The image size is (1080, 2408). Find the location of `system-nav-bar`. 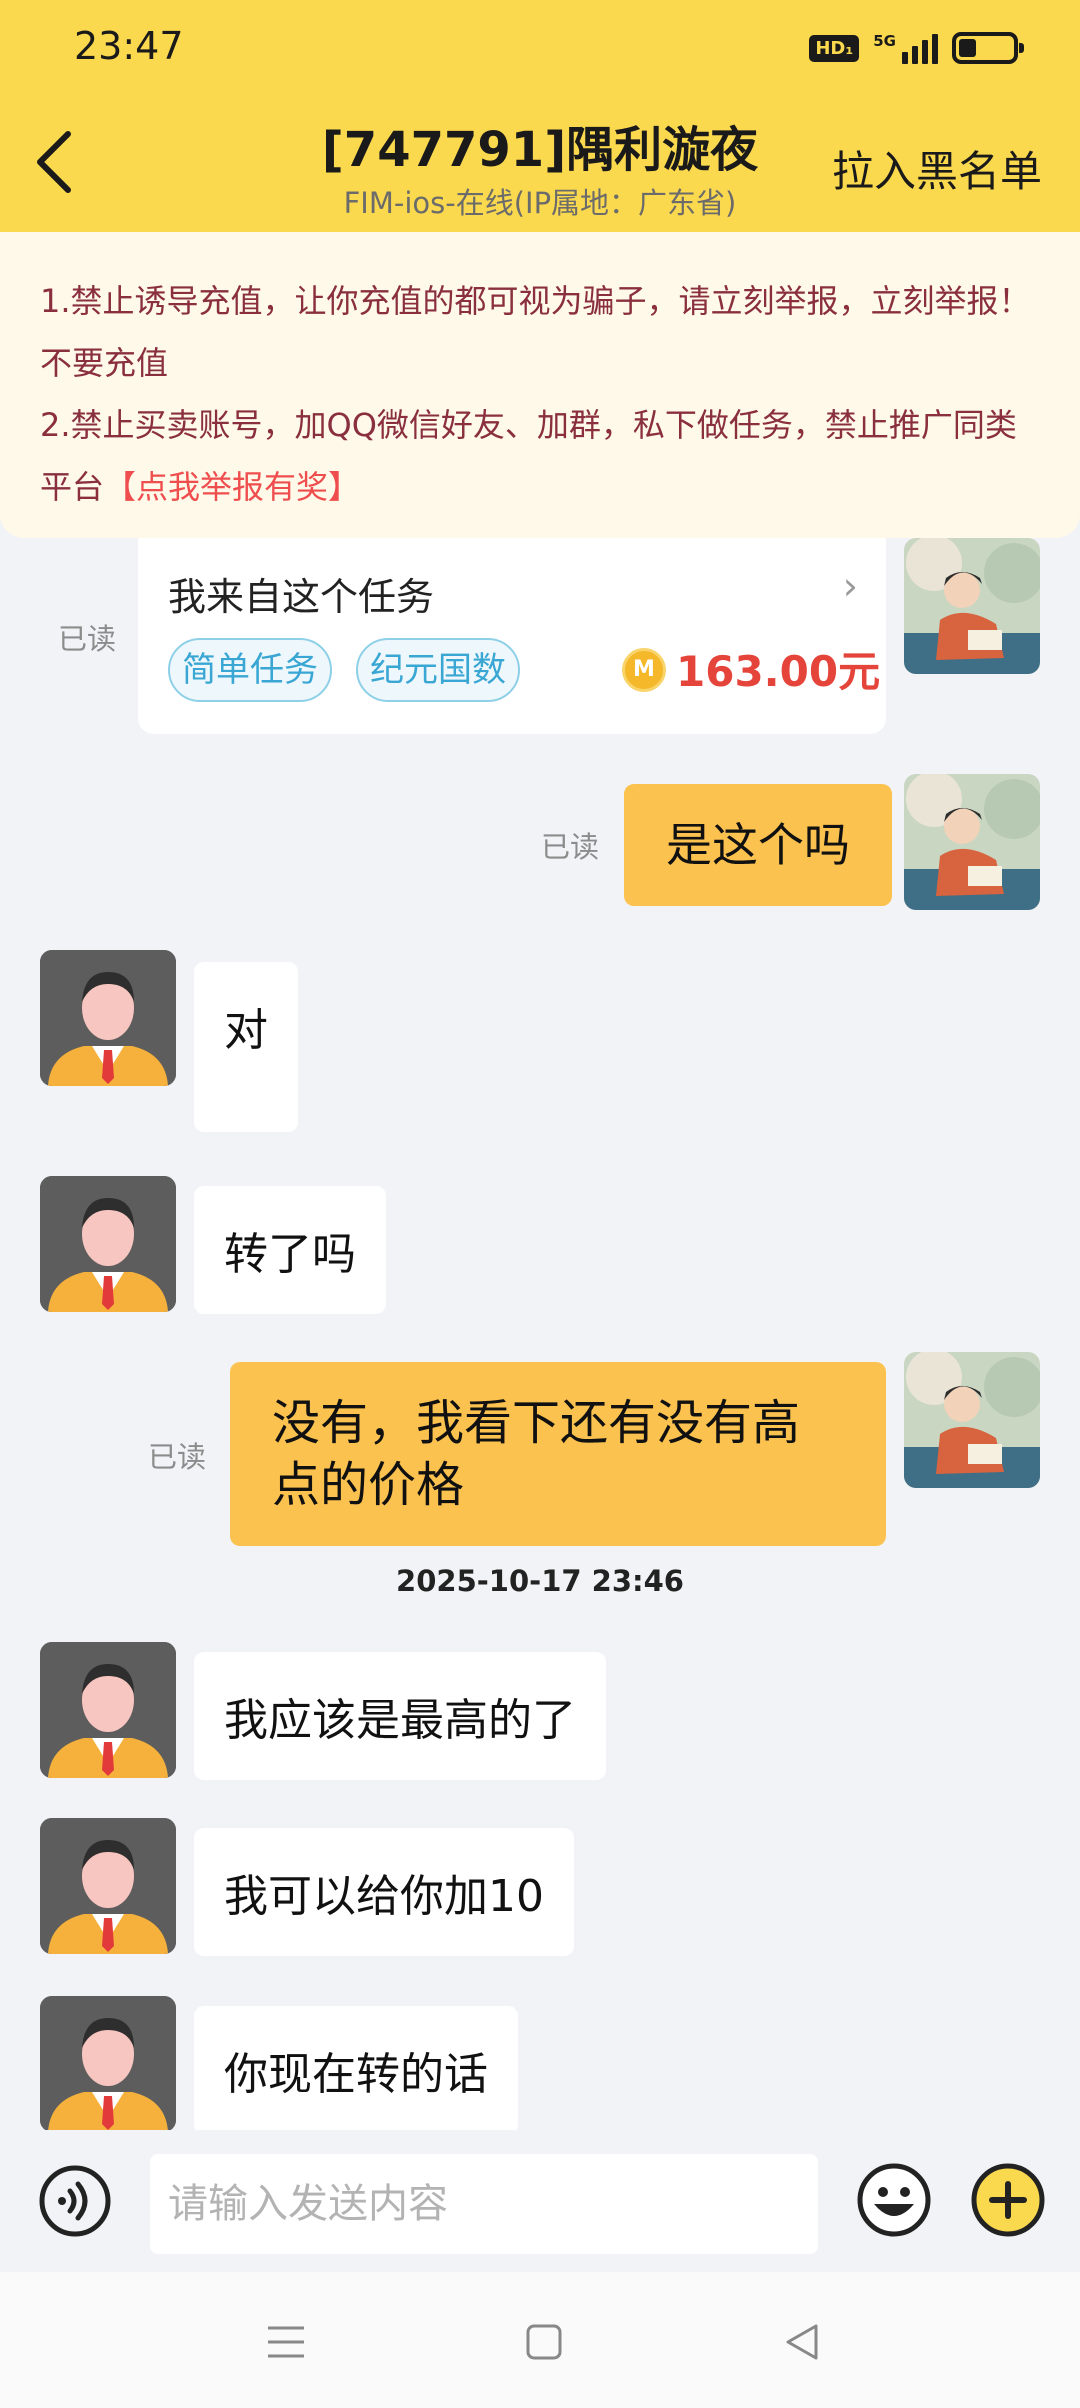

system-nav-bar is located at coordinates (540, 2340).